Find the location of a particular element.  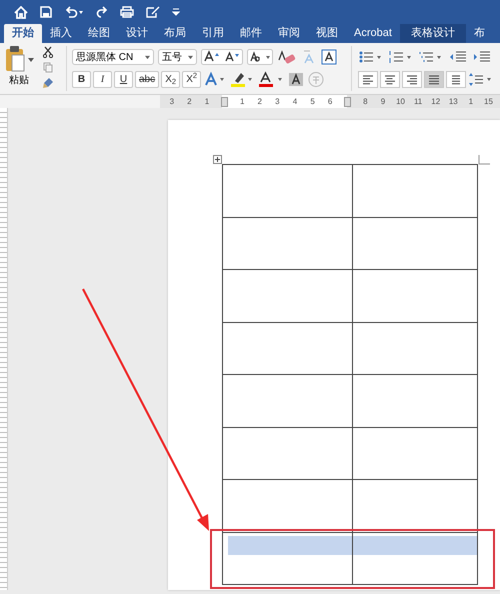

font-size-field: 五号 is located at coordinates (177, 57).